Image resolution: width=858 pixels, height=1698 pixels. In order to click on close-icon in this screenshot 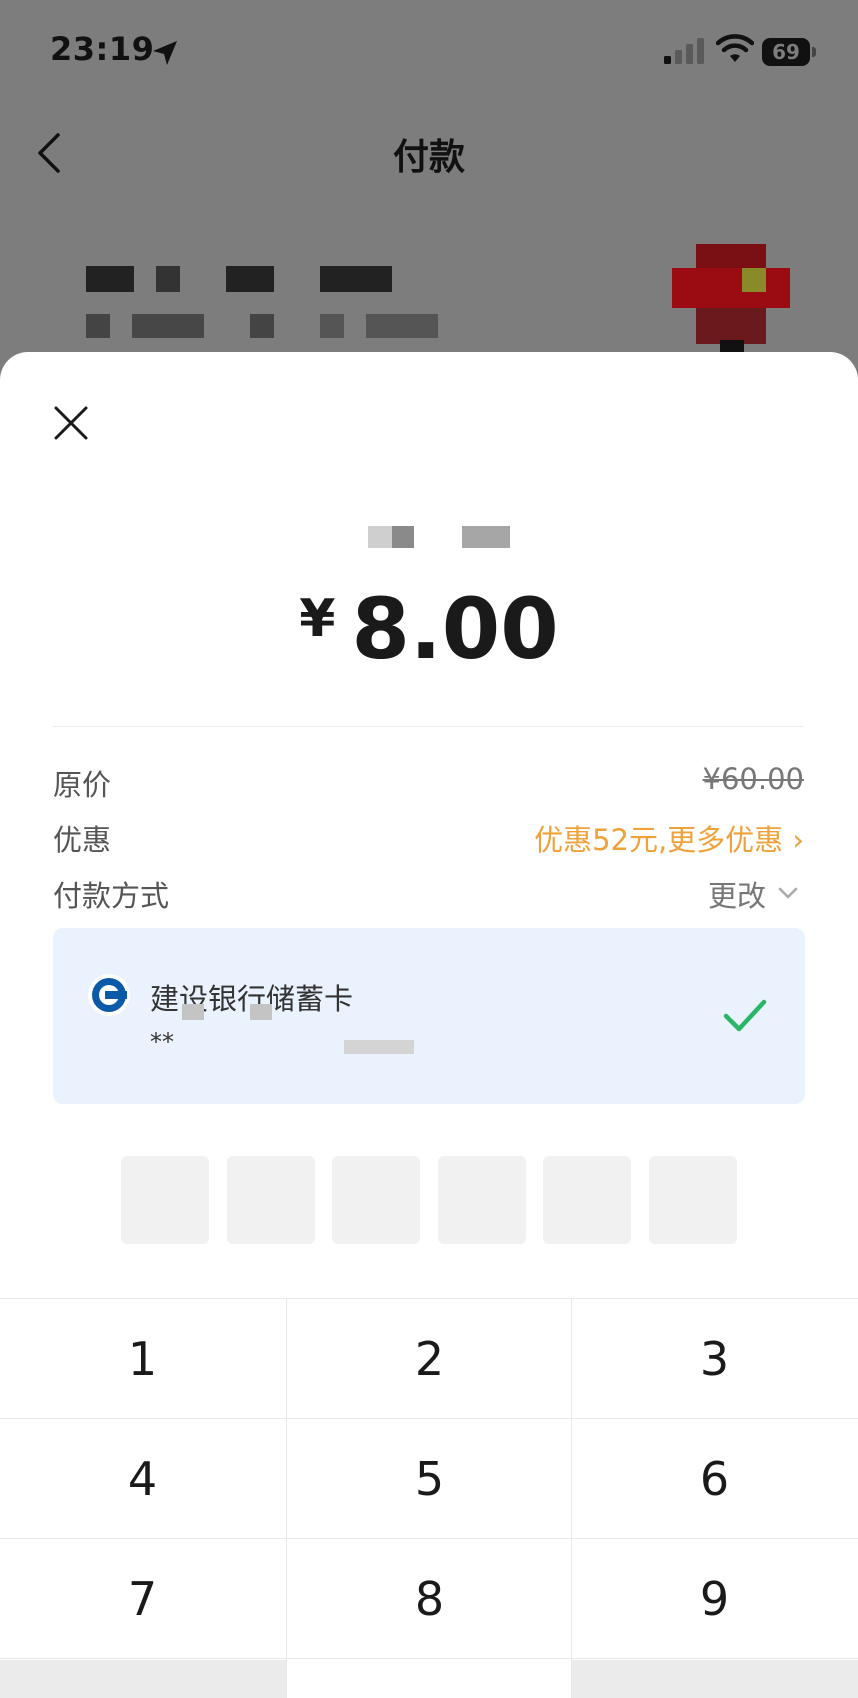, I will do `click(71, 423)`.